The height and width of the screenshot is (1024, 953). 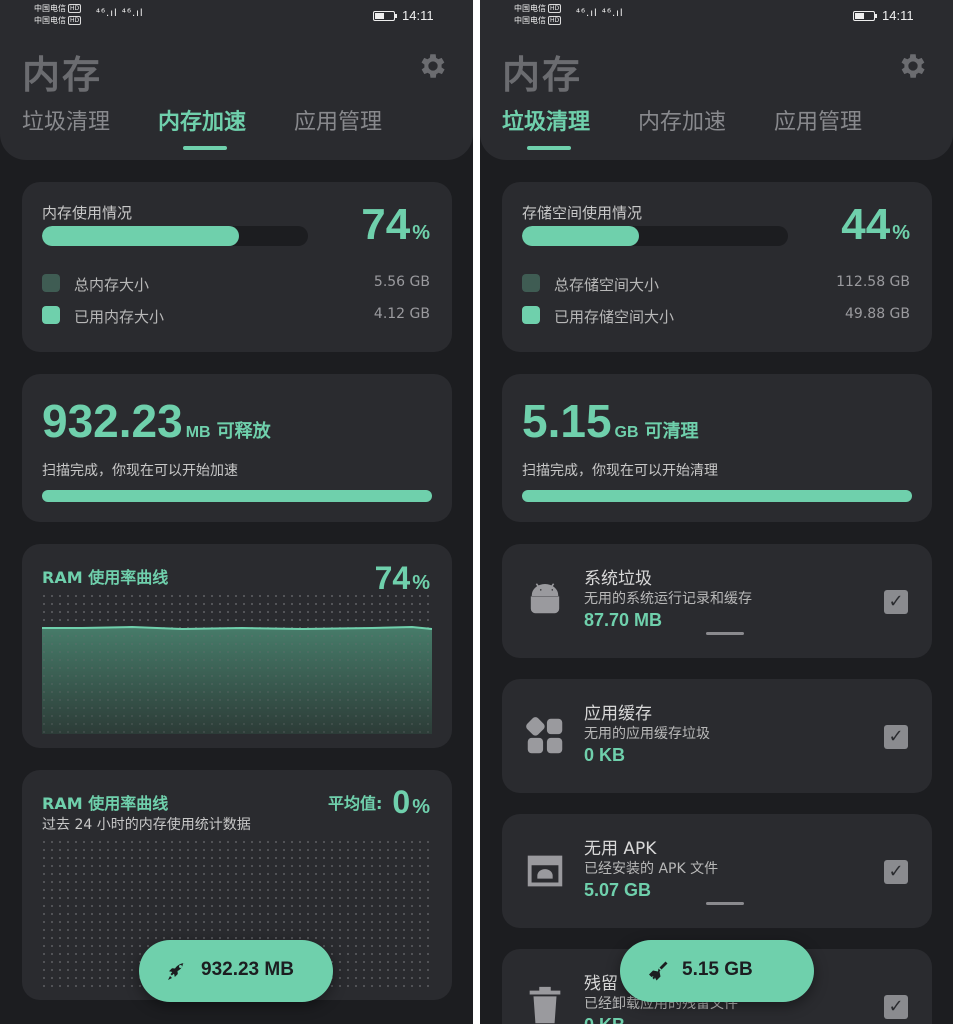 What do you see at coordinates (623, 620) in the screenshot?
I see `item-size: 87.70 MB` at bounding box center [623, 620].